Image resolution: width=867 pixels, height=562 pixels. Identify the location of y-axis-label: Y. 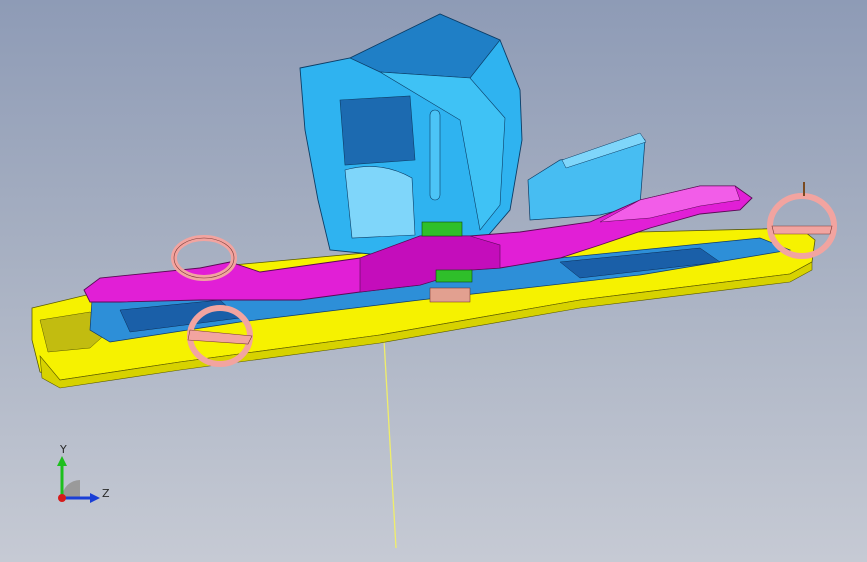
(63, 449).